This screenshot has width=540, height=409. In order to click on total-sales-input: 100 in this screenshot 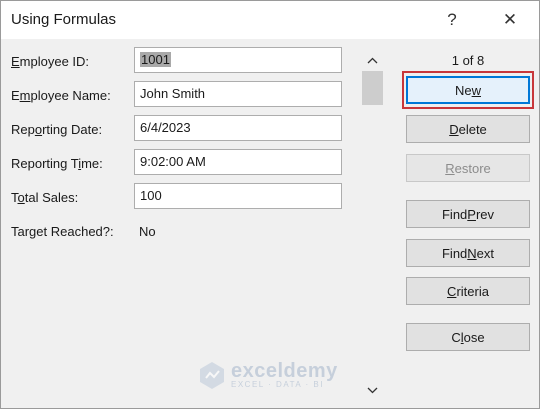, I will do `click(238, 196)`.